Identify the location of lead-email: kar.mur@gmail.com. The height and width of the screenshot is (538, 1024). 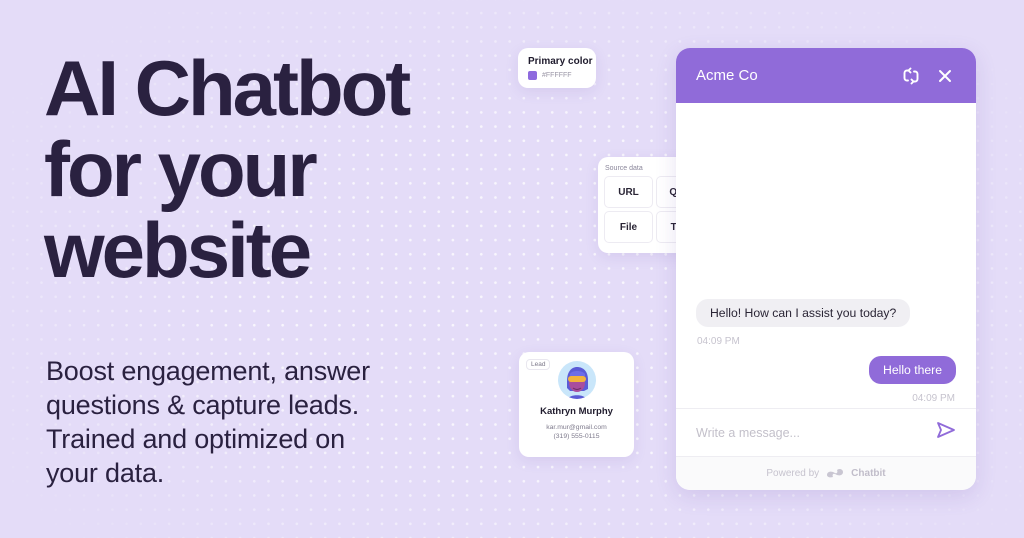
(576, 427).